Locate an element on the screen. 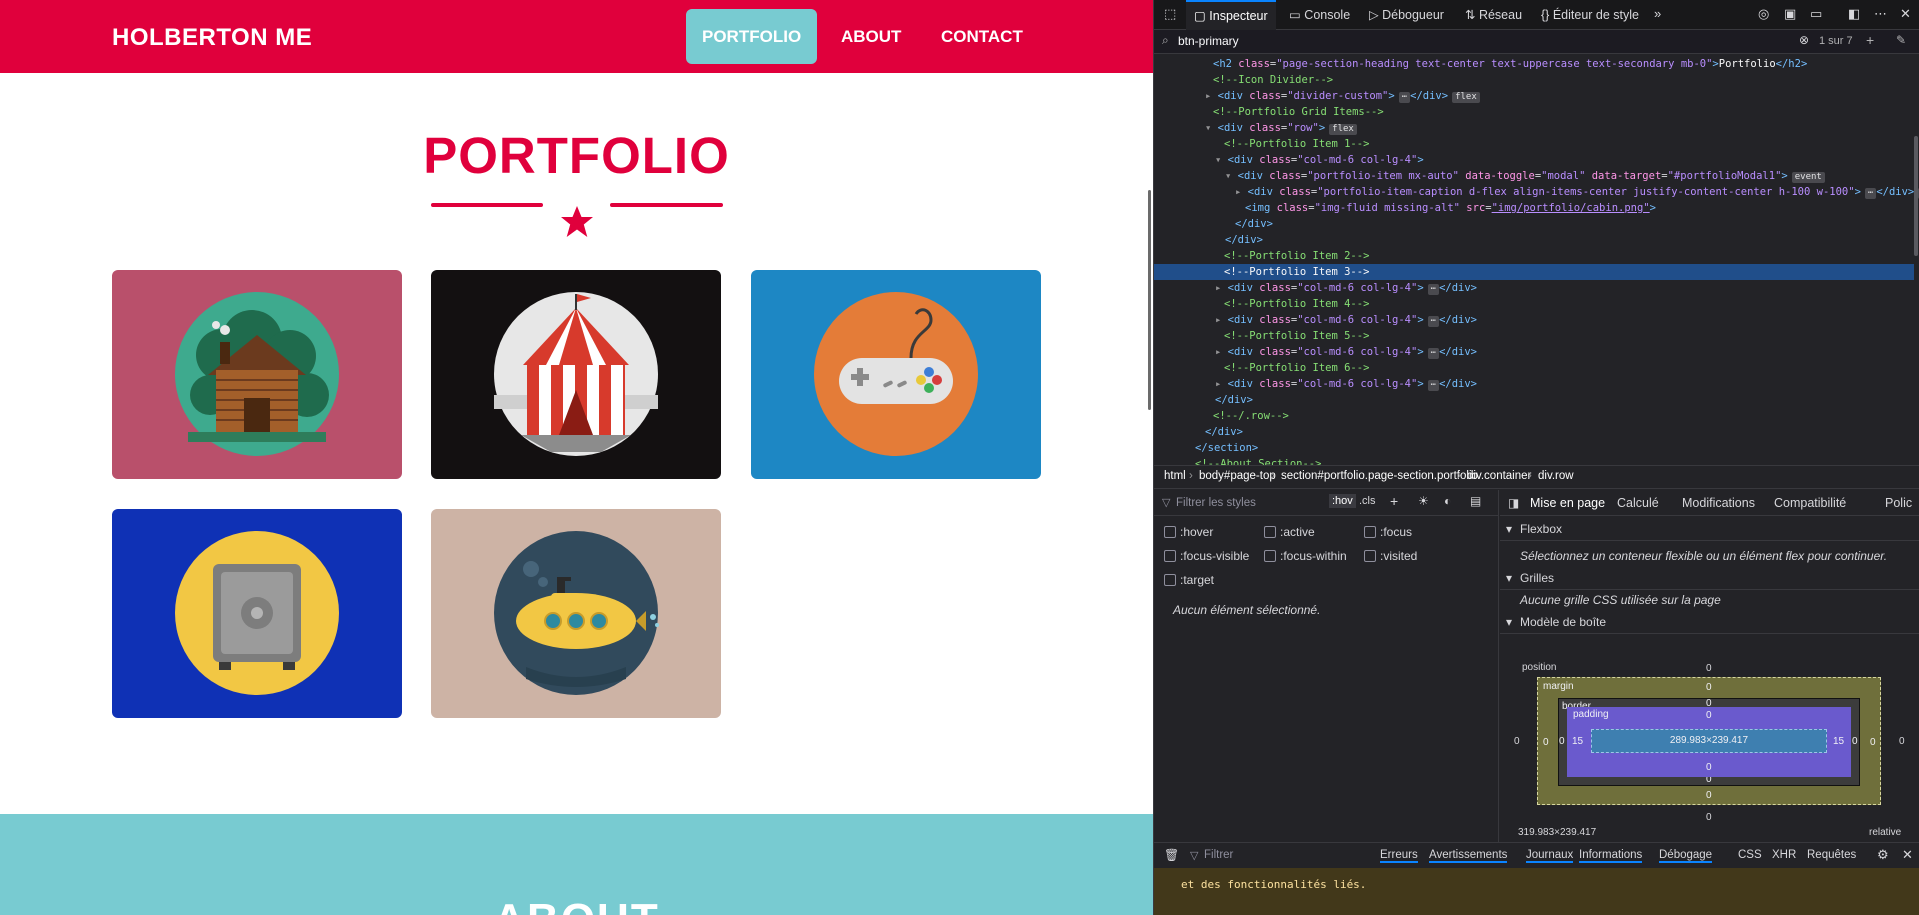 Image resolution: width=1919 pixels, height=915 pixels. light-mode-icon: ☀ is located at coordinates (1423, 501).